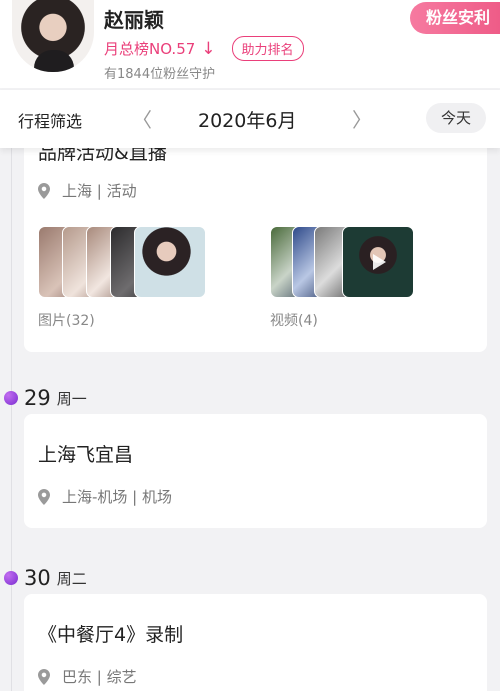  I want to click on fans-count: 有1844位粉丝守护, so click(160, 74).